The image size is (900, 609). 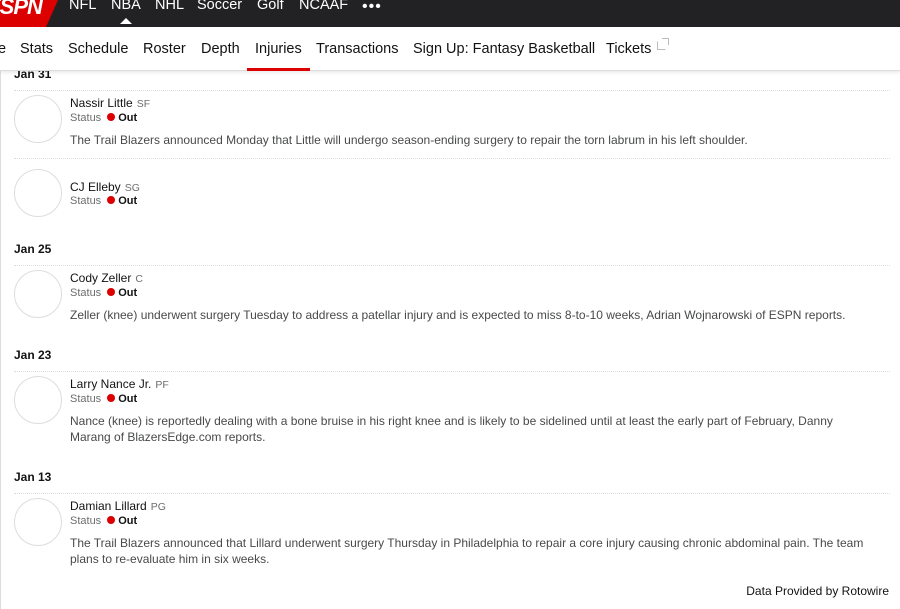 What do you see at coordinates (143, 104) in the screenshot?
I see `player-position: SF` at bounding box center [143, 104].